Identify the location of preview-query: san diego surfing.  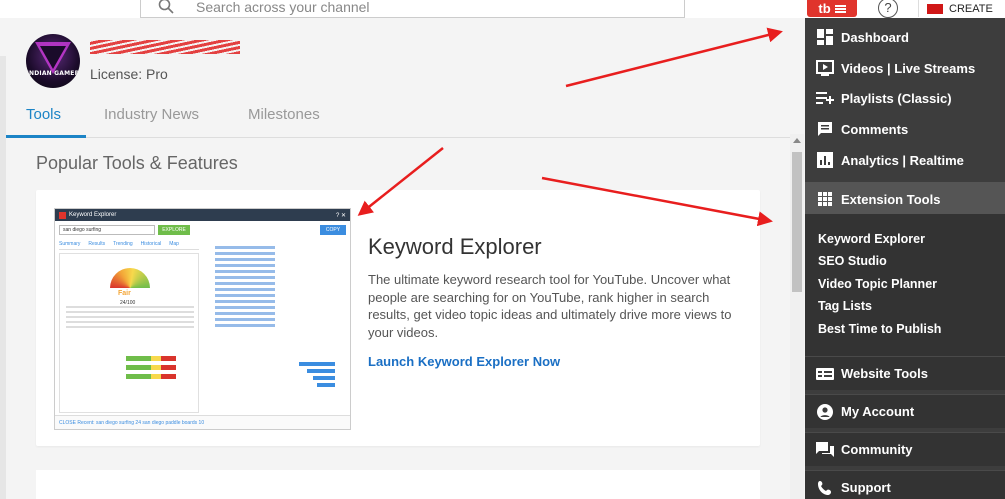
(107, 230).